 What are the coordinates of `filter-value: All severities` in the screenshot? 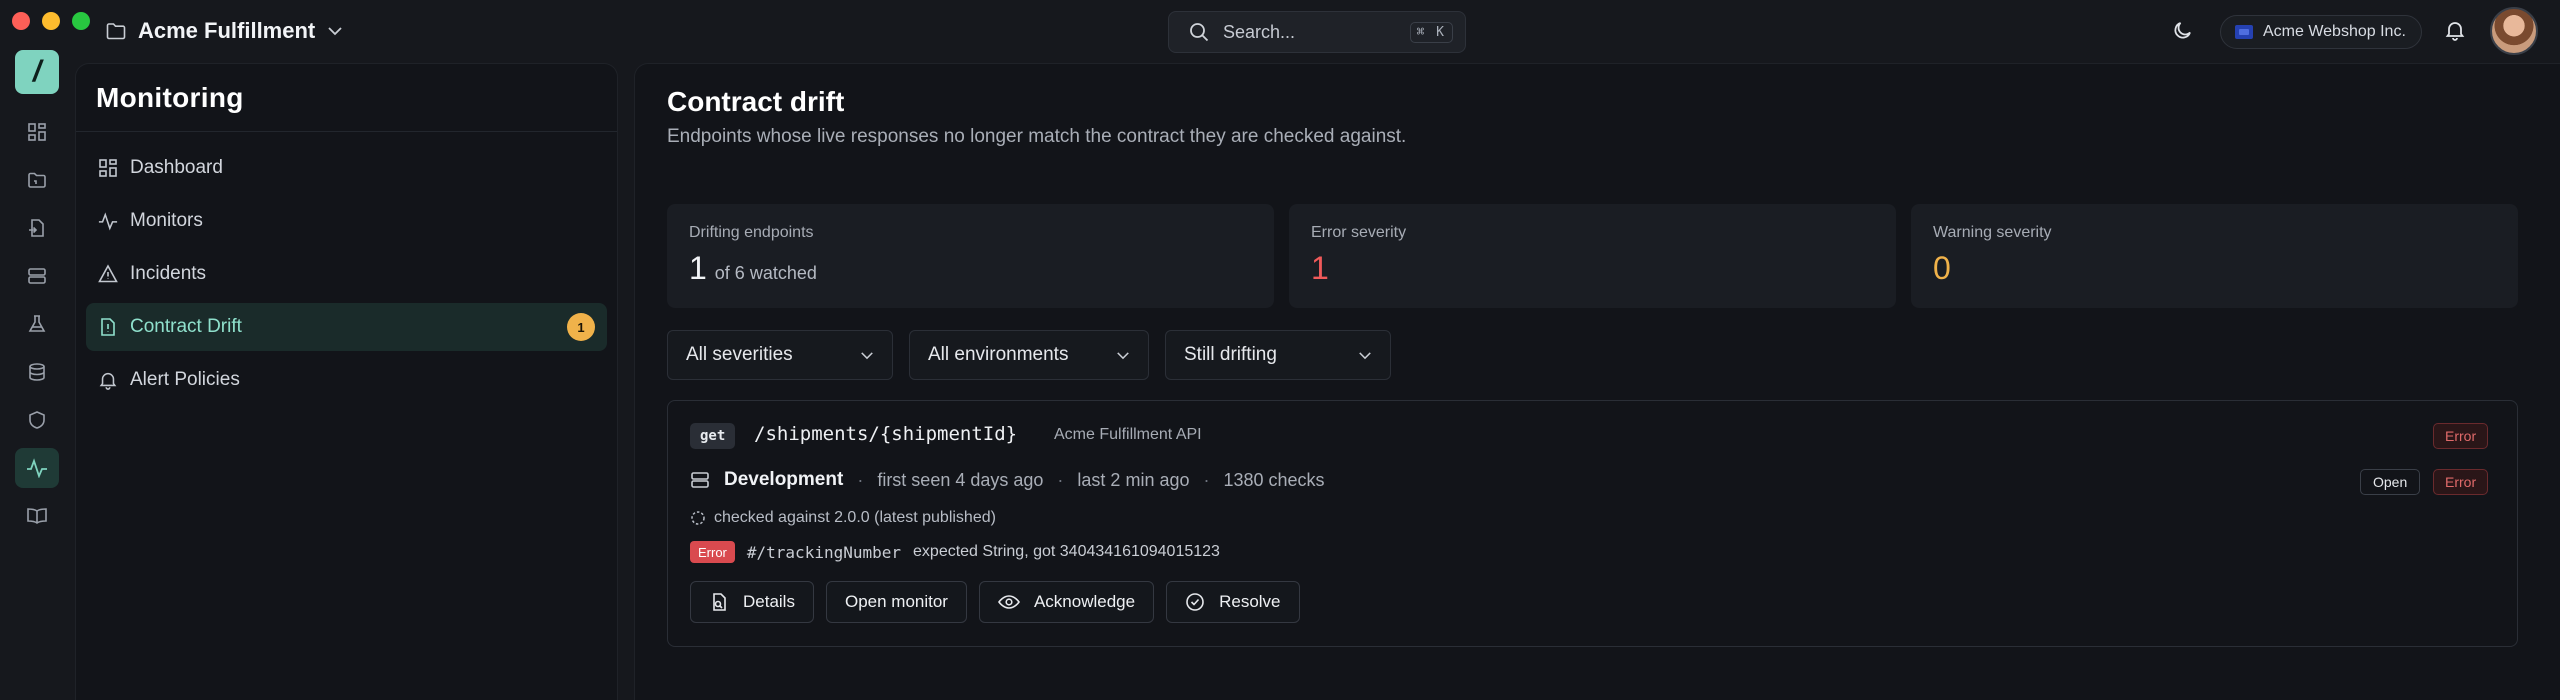 It's located at (739, 354).